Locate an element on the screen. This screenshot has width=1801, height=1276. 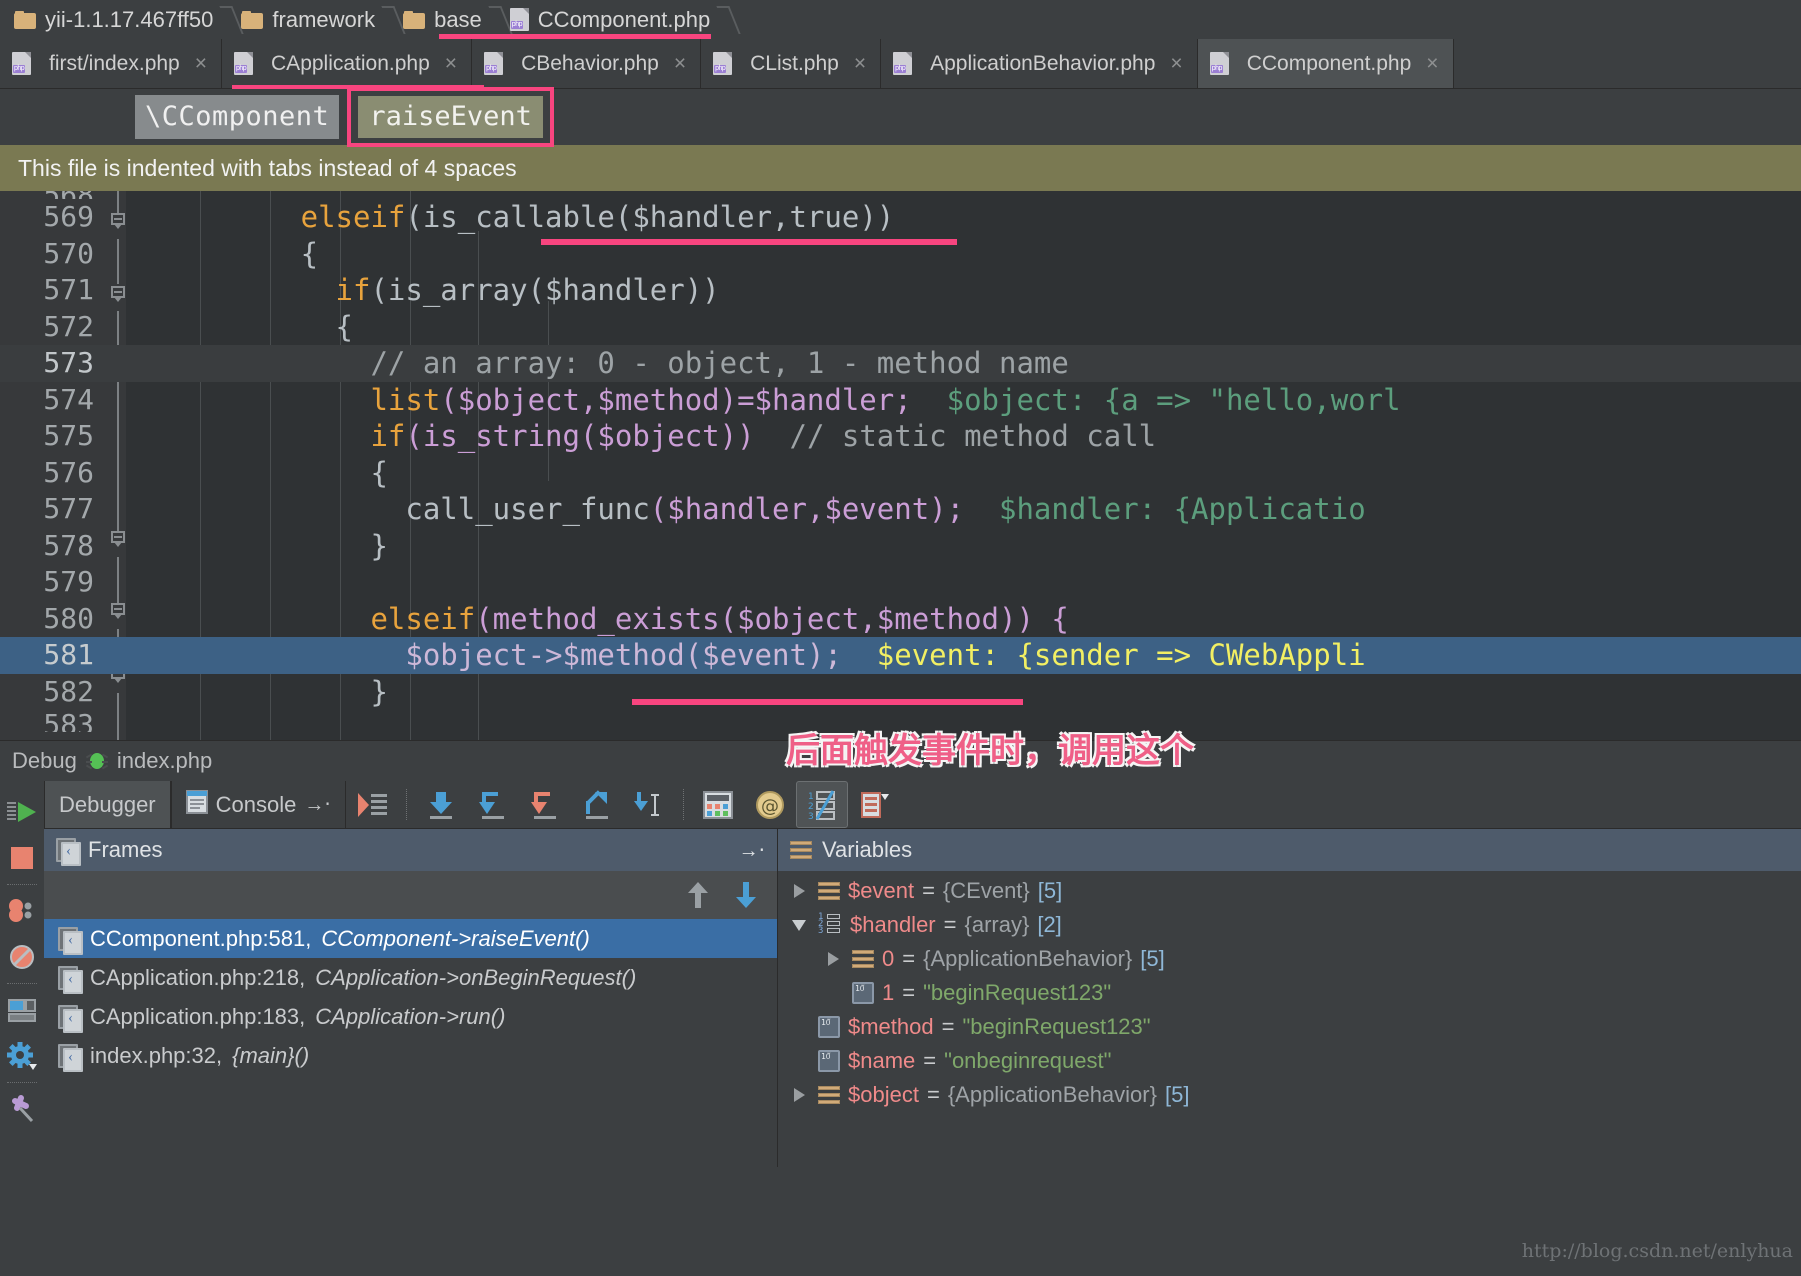
frame-list-item: ‹ index.php:32, {main}() is located at coordinates (410, 1055).